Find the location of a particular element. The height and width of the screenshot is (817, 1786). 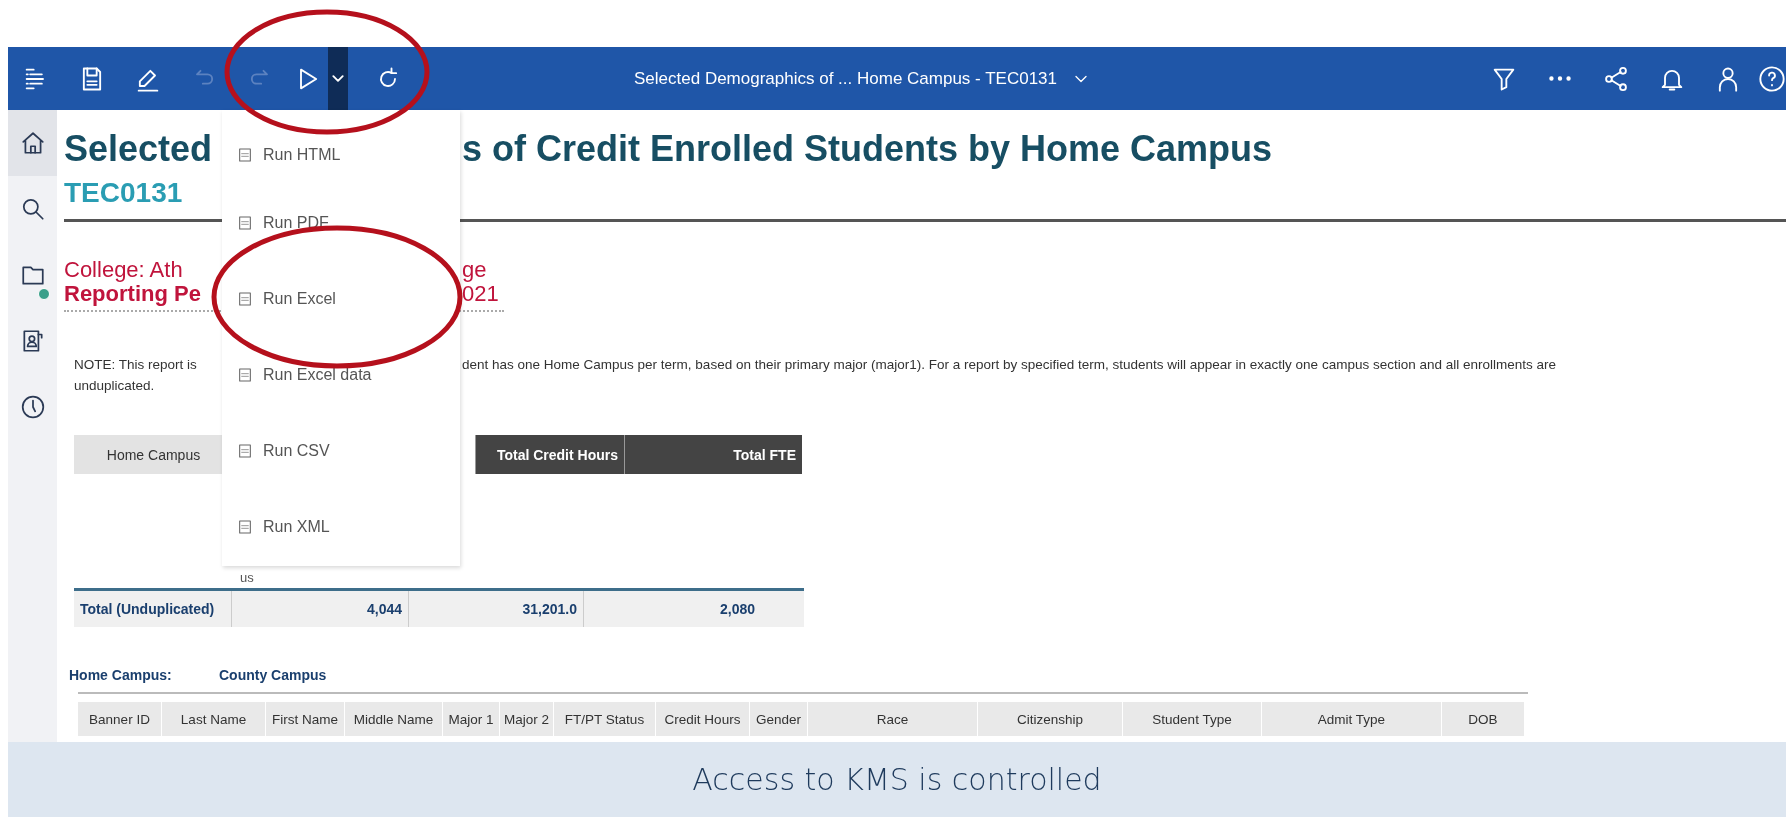

column-header: Credit Hours is located at coordinates (703, 719).